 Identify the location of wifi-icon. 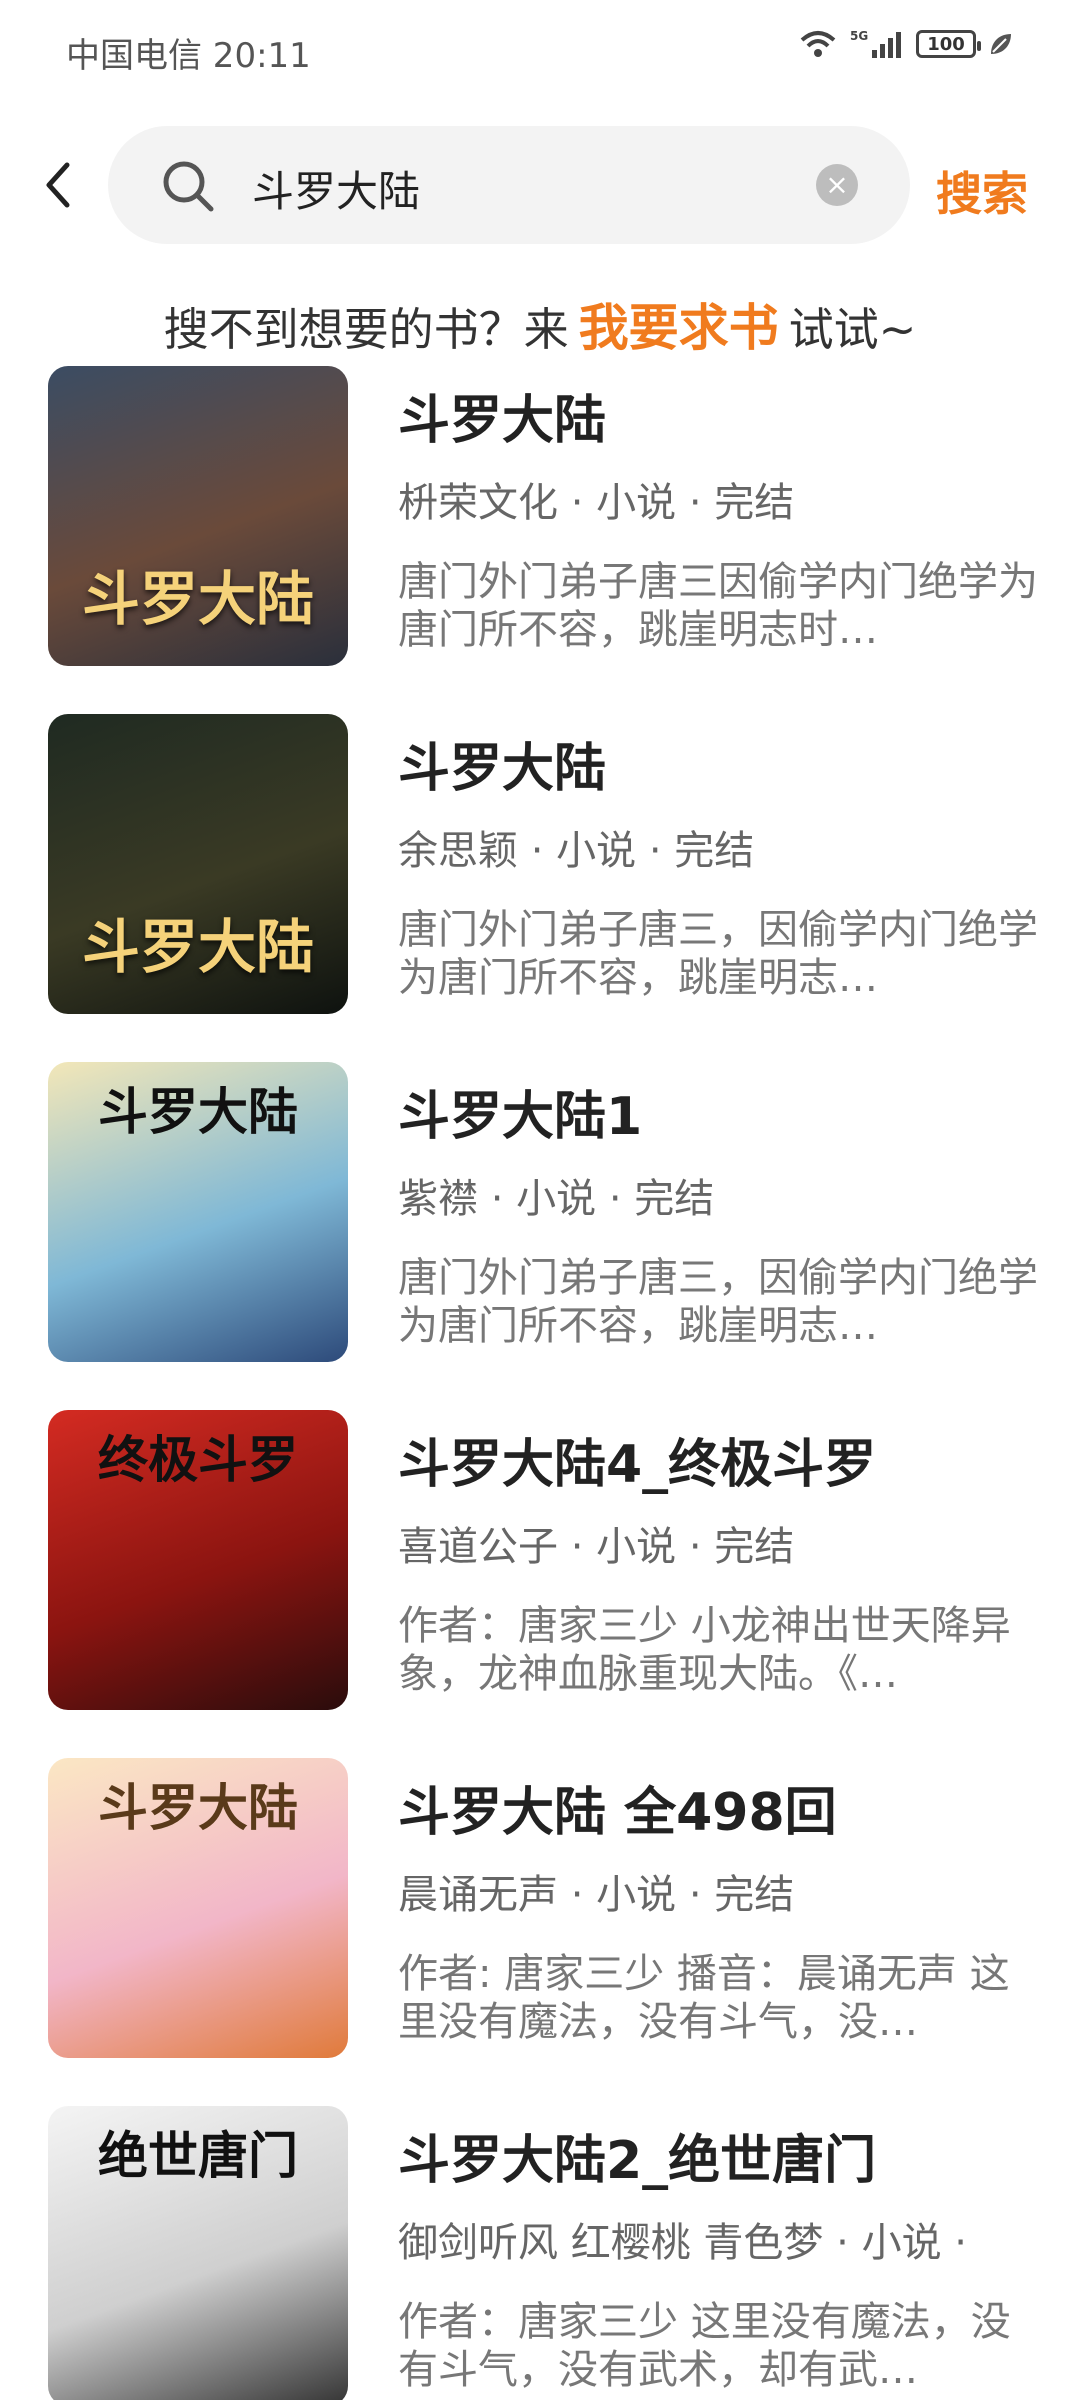
(818, 44).